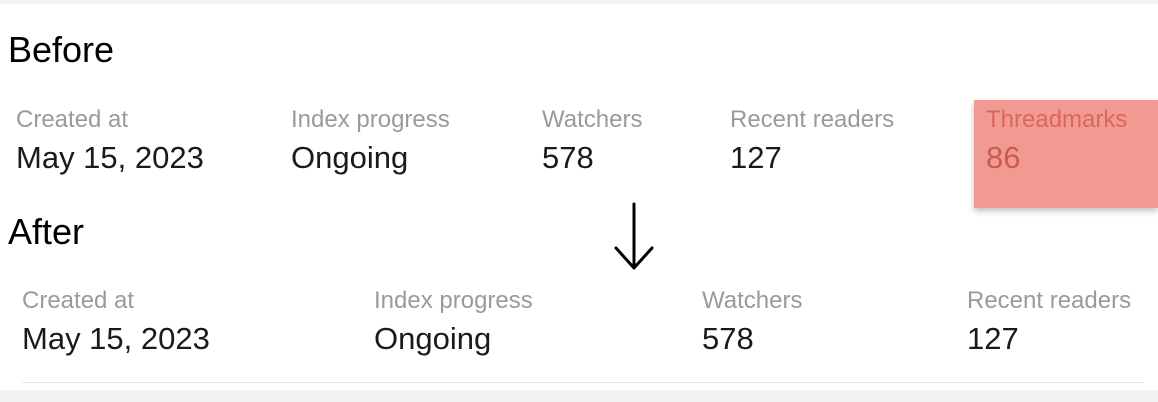 The image size is (1158, 402). I want to click on after-heading: After, so click(46, 231).